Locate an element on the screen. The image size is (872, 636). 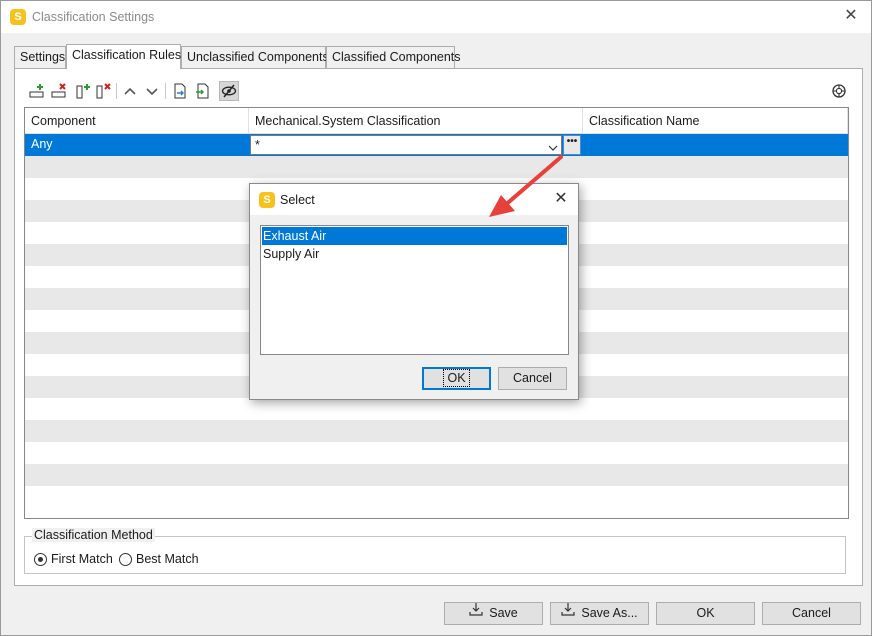
dialog-title: Select is located at coordinates (297, 200).